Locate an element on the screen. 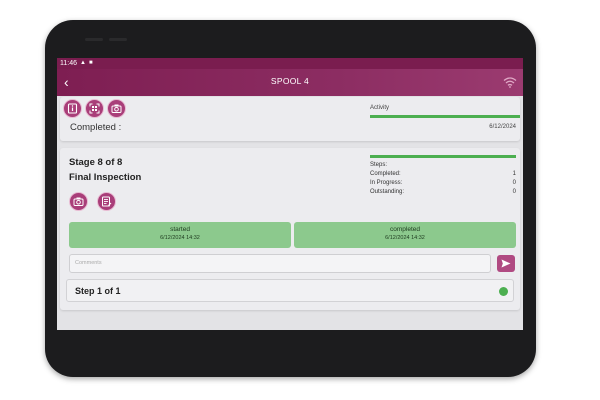 The height and width of the screenshot is (400, 600). stage-camera-button is located at coordinates (78, 201).